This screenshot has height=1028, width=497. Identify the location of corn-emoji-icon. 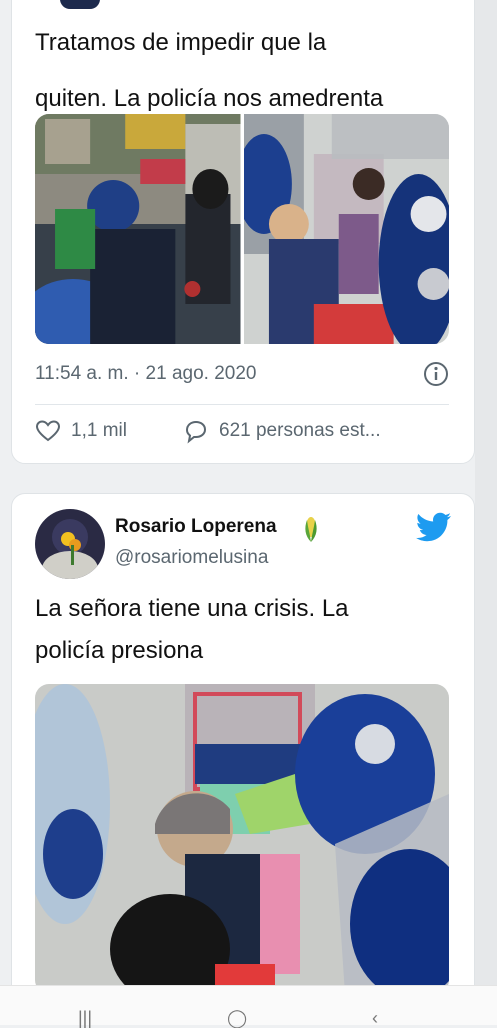
(311, 529).